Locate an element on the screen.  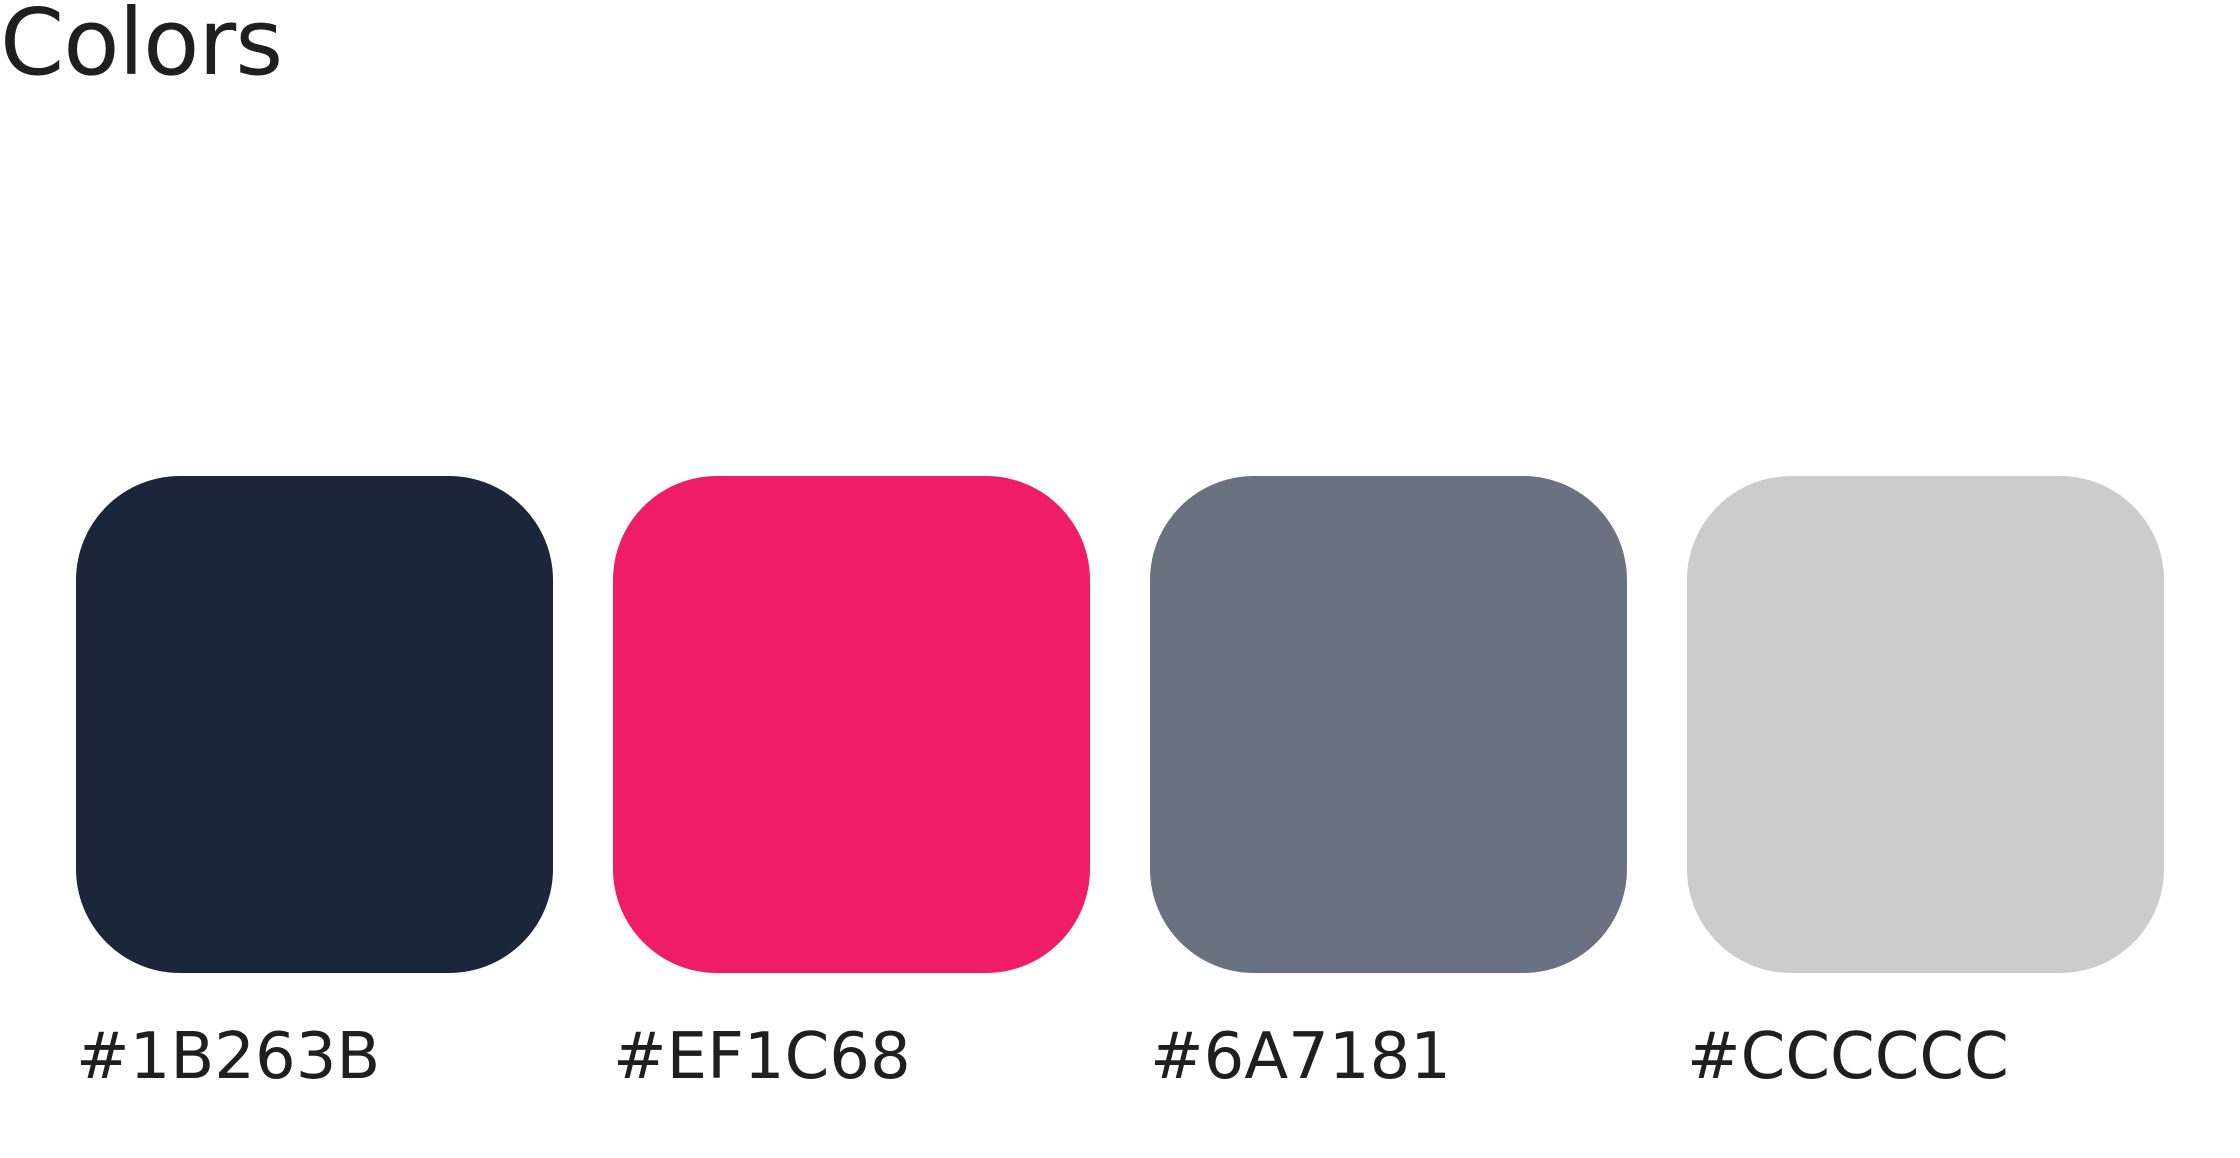
swatch-card: #1B263B is located at coordinates (314, 782).